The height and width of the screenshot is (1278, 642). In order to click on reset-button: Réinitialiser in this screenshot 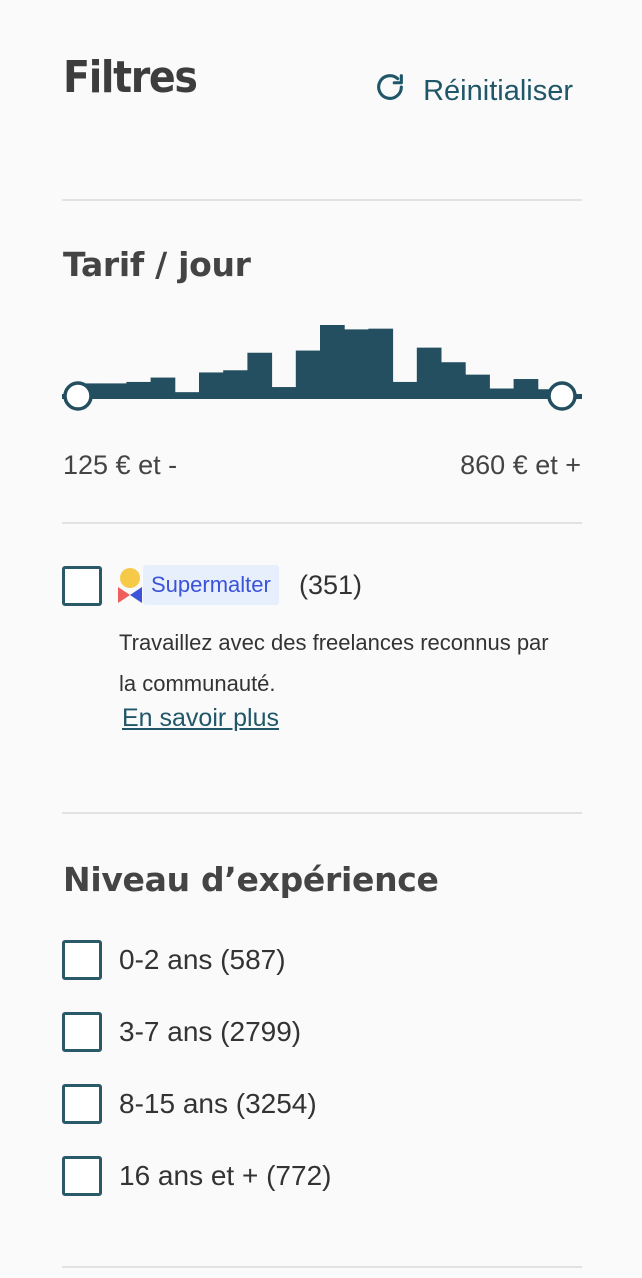, I will do `click(473, 91)`.